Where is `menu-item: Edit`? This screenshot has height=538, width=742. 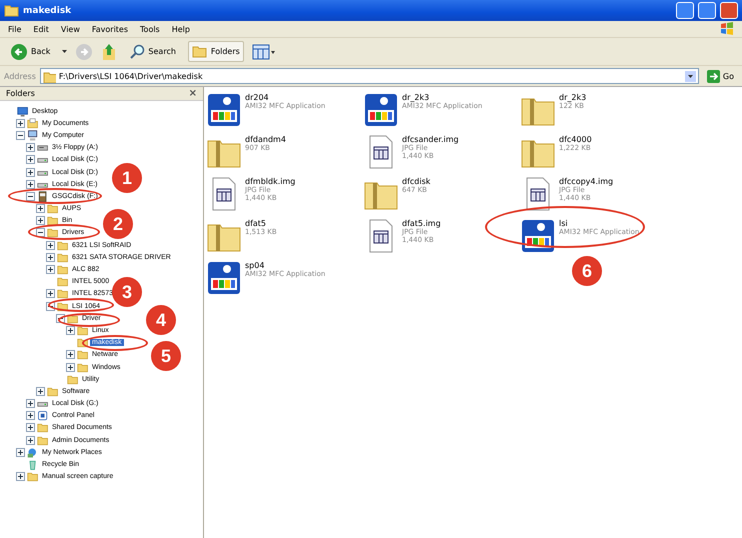 menu-item: Edit is located at coordinates (41, 29).